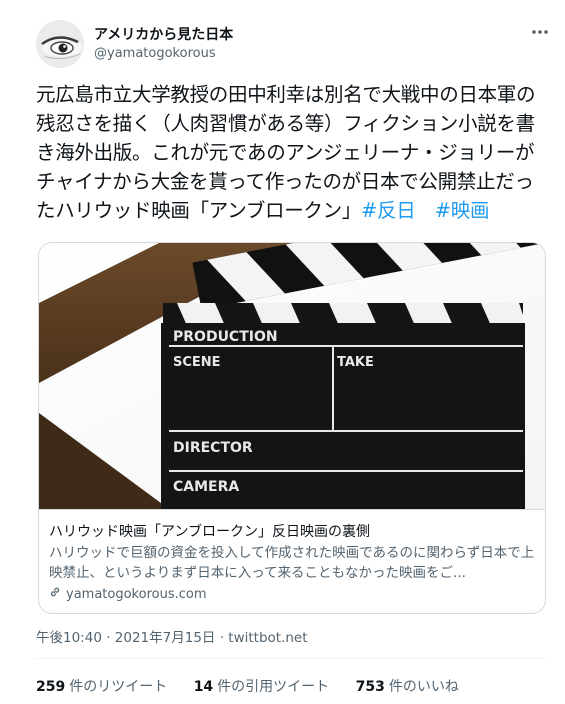  Describe the element at coordinates (172, 636) in the screenshot. I see `tweet-timestamp: 午後10:40 · 2021年7月15日 · twittbot.net` at that location.